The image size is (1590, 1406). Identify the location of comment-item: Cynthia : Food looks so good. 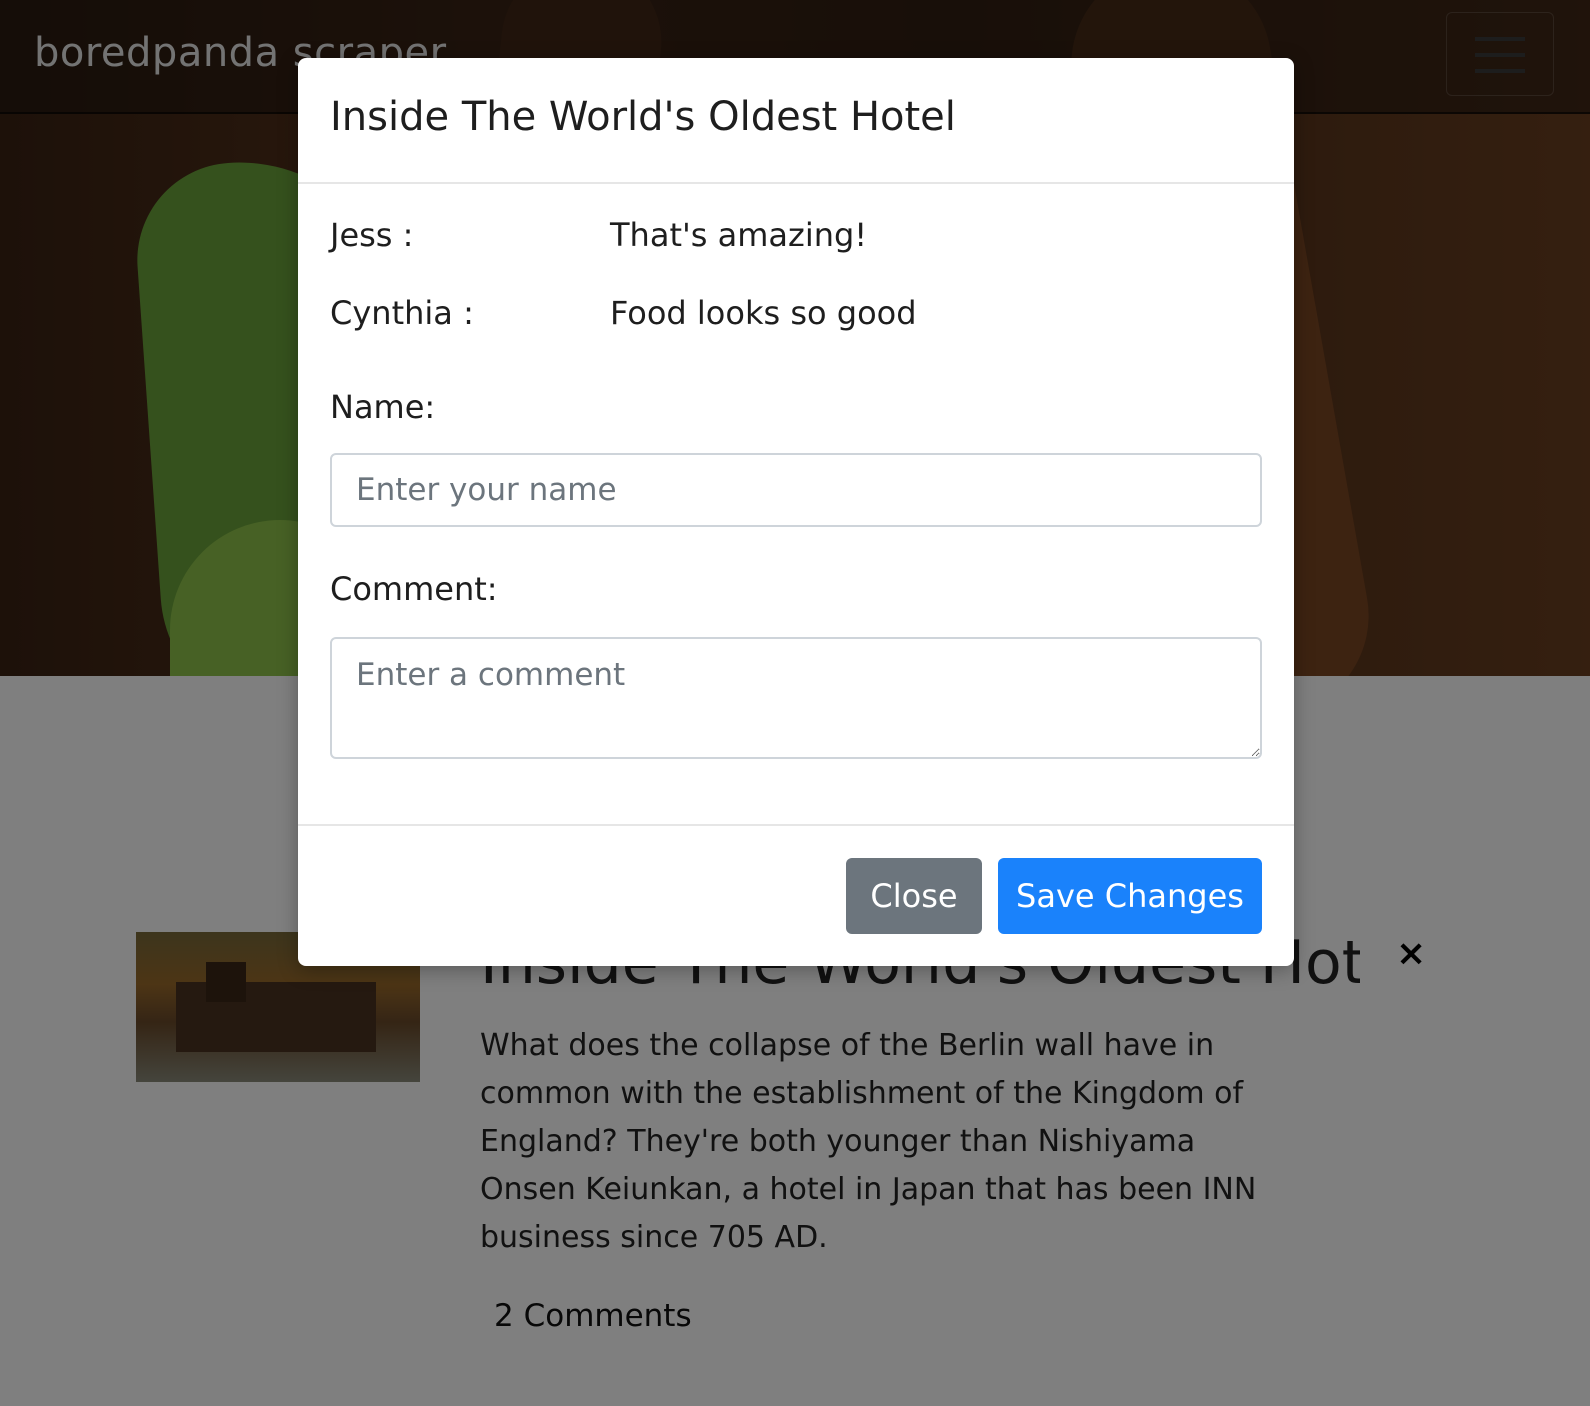
(795, 316).